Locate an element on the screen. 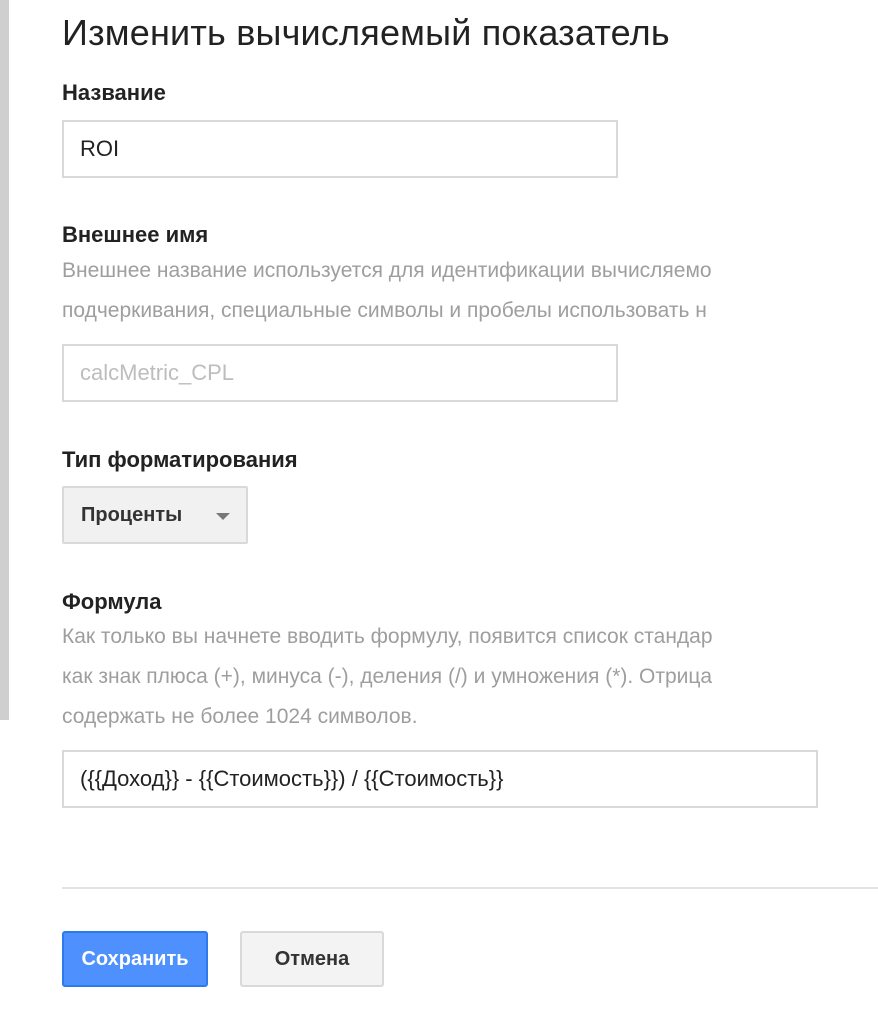 The image size is (878, 1012). page-title: Изменить вычисляемый показатель is located at coordinates (366, 32).